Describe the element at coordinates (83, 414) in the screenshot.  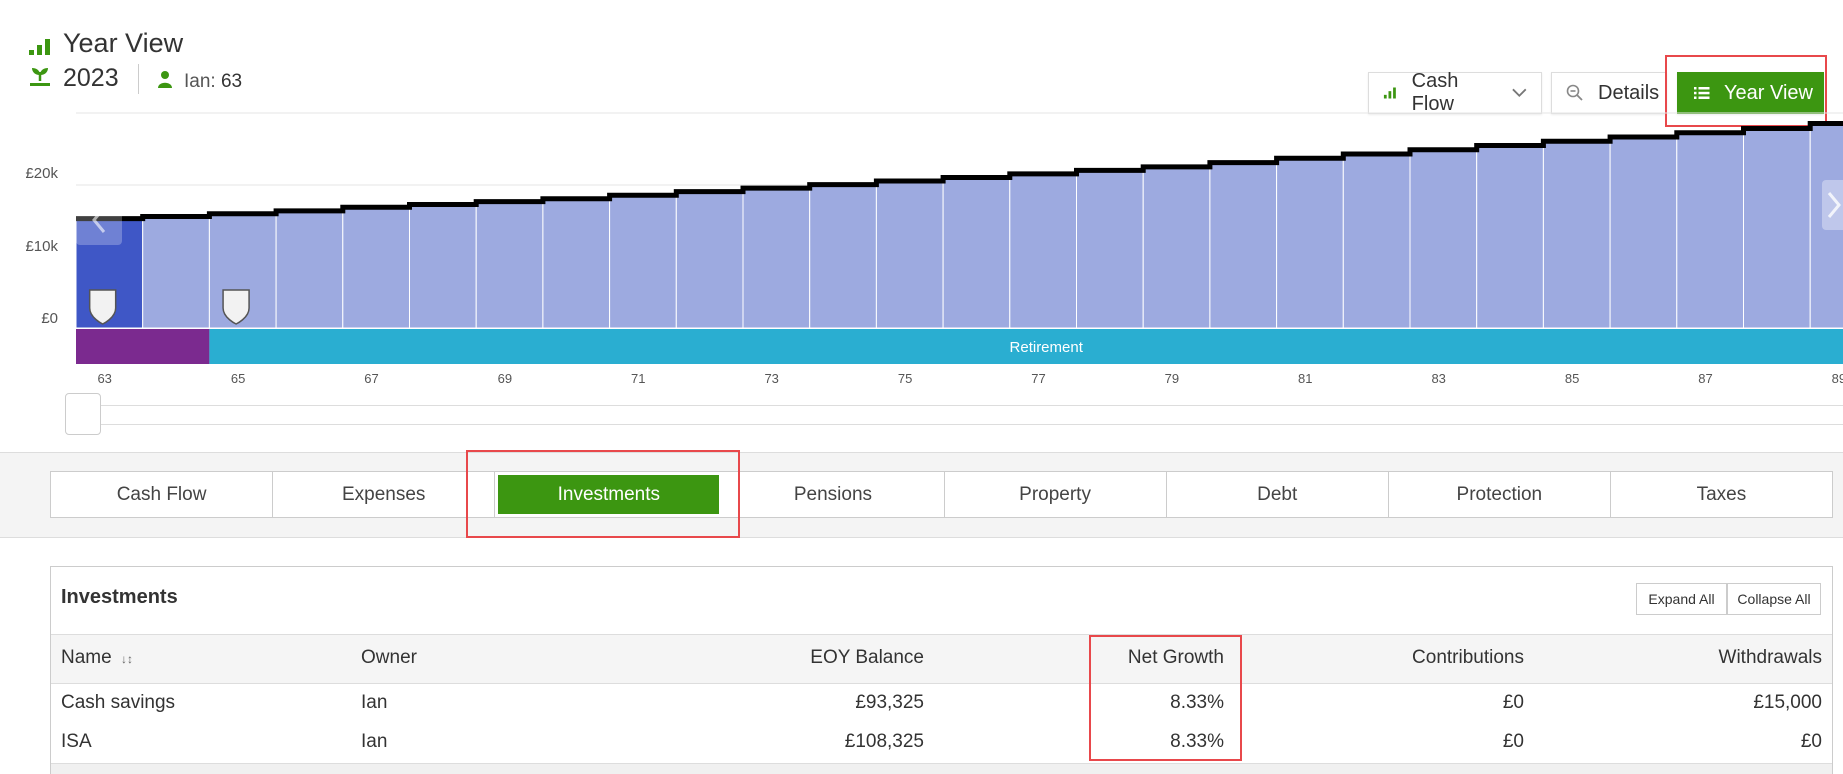
I see `timeline-scroll-handle` at that location.